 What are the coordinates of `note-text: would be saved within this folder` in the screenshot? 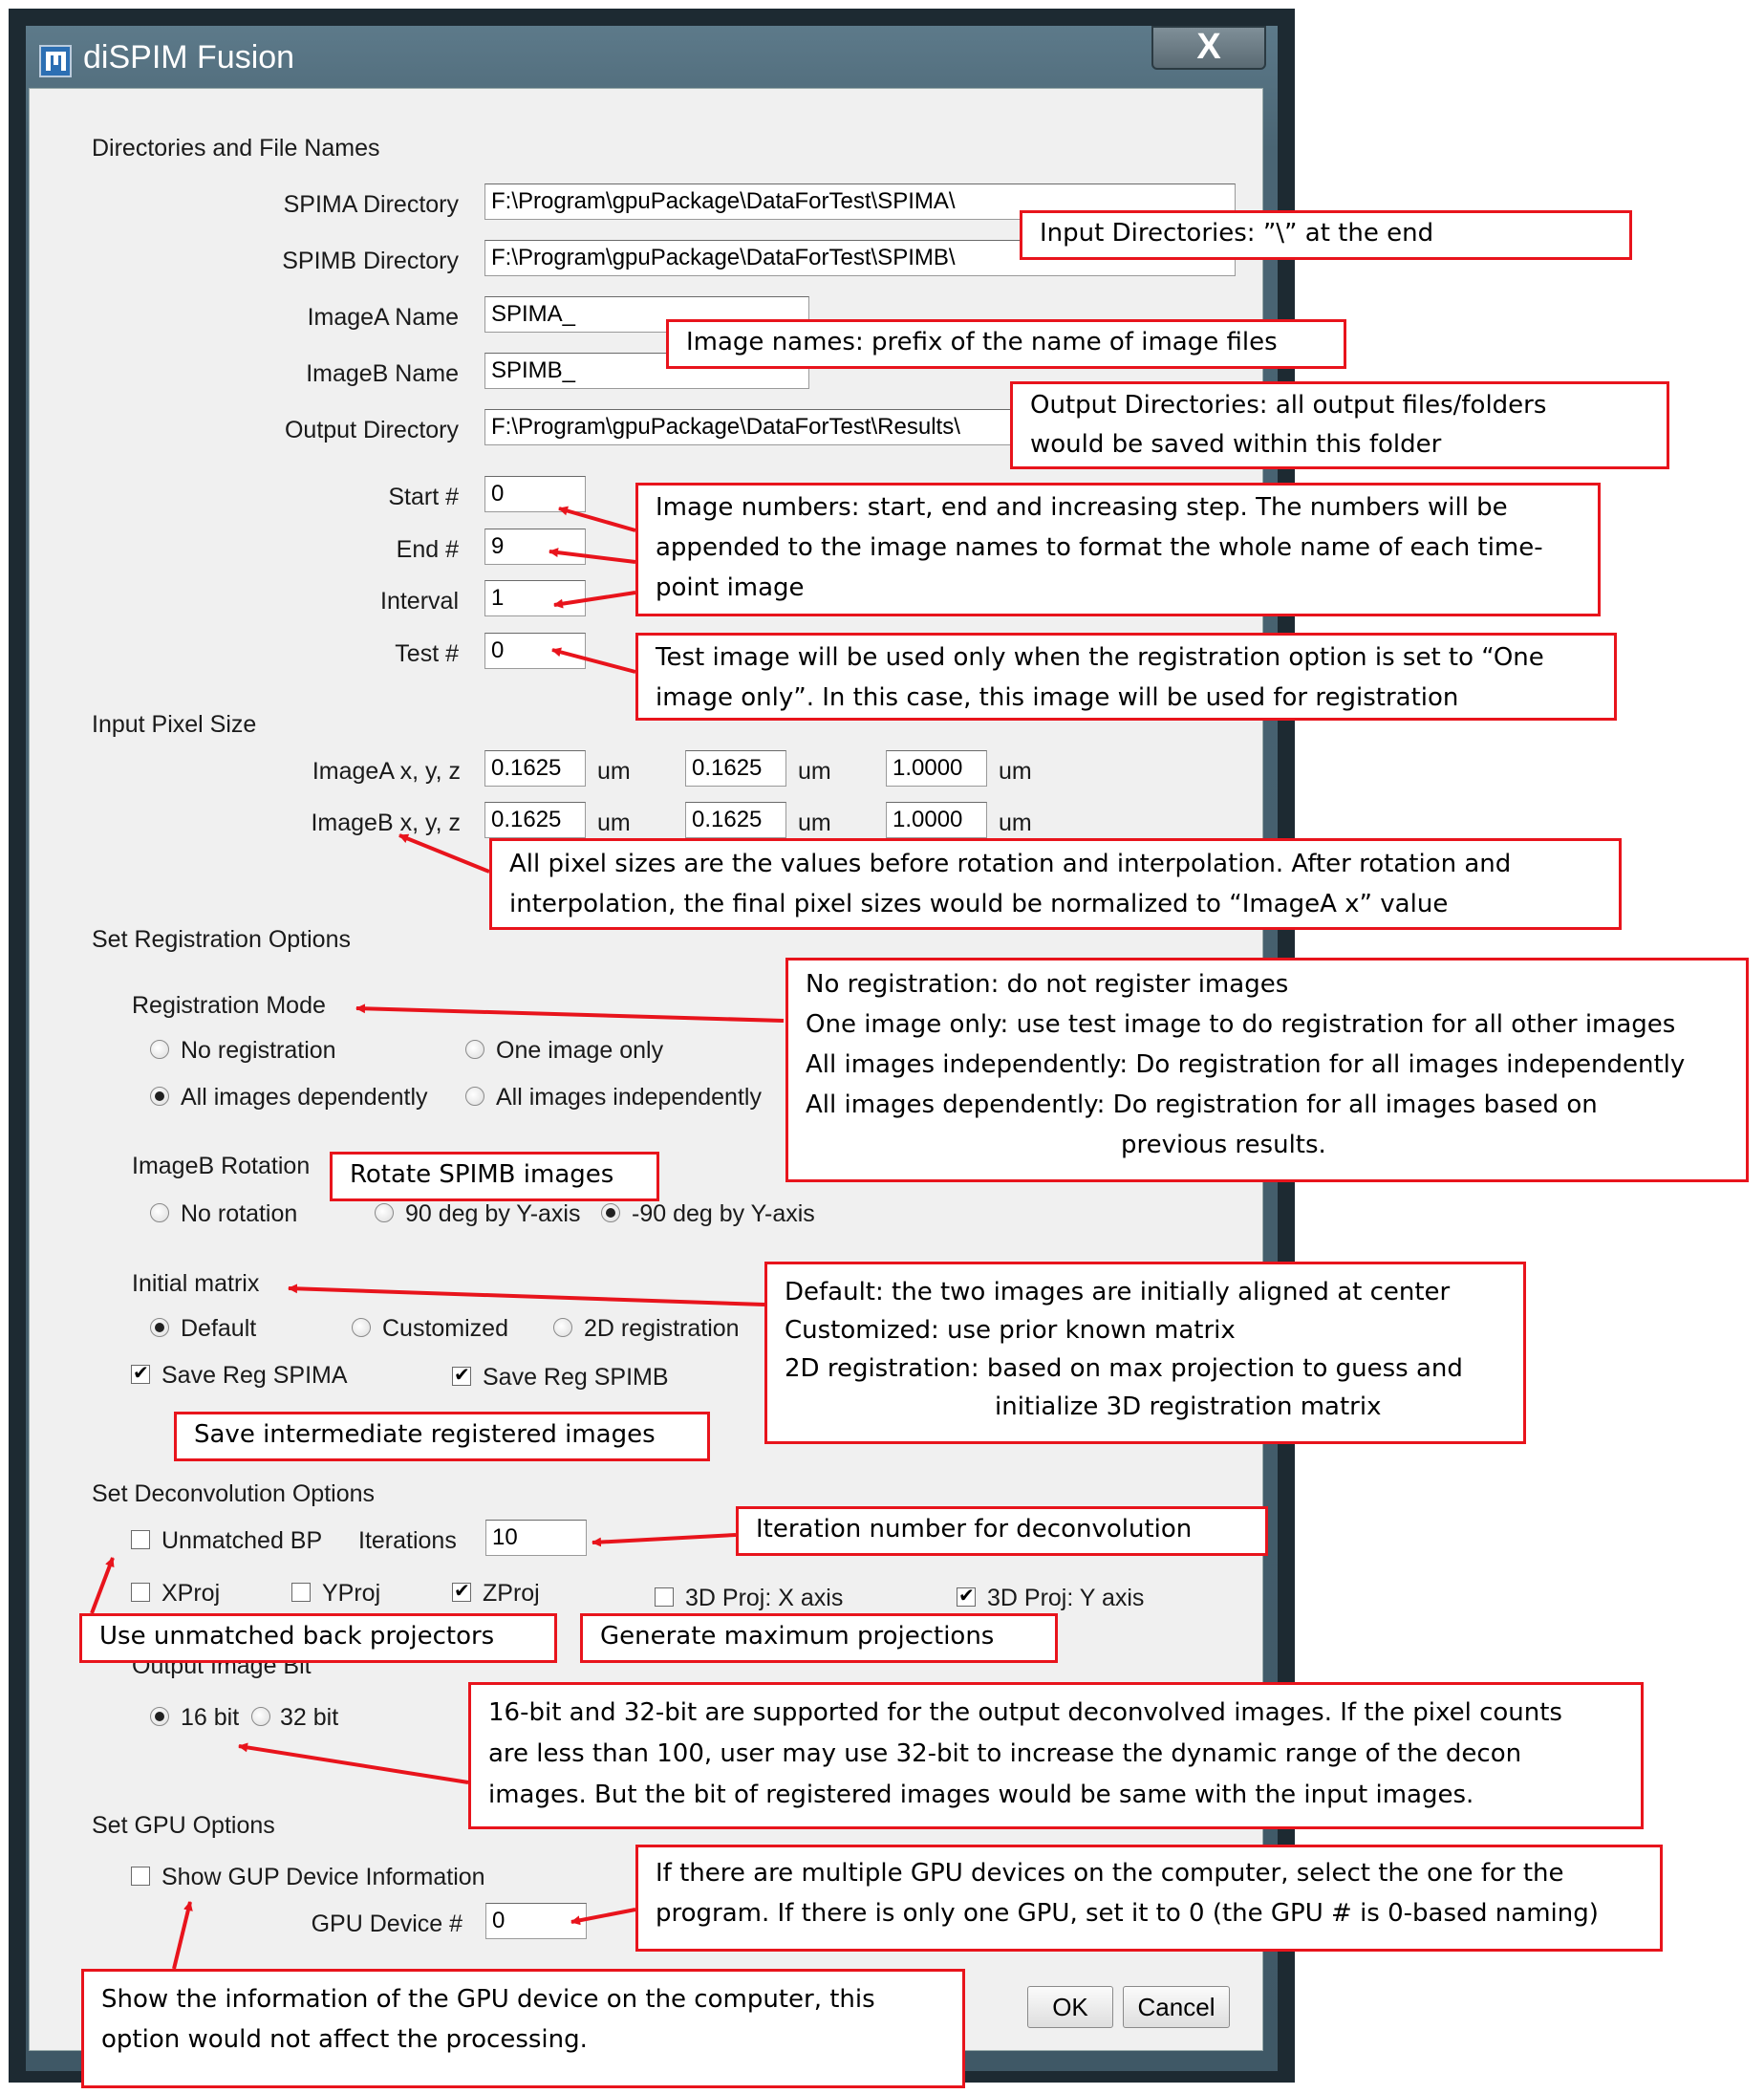 It's located at (1236, 445).